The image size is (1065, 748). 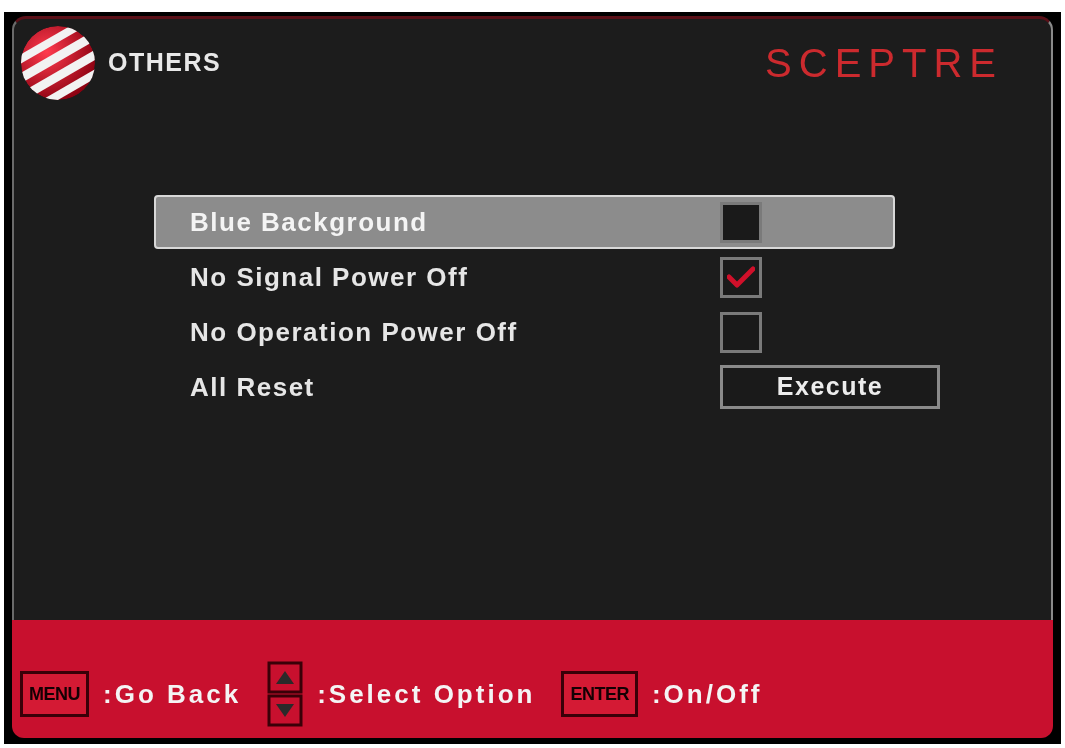 I want to click on menu-row: No Operation Power Off, so click(x=524, y=332).